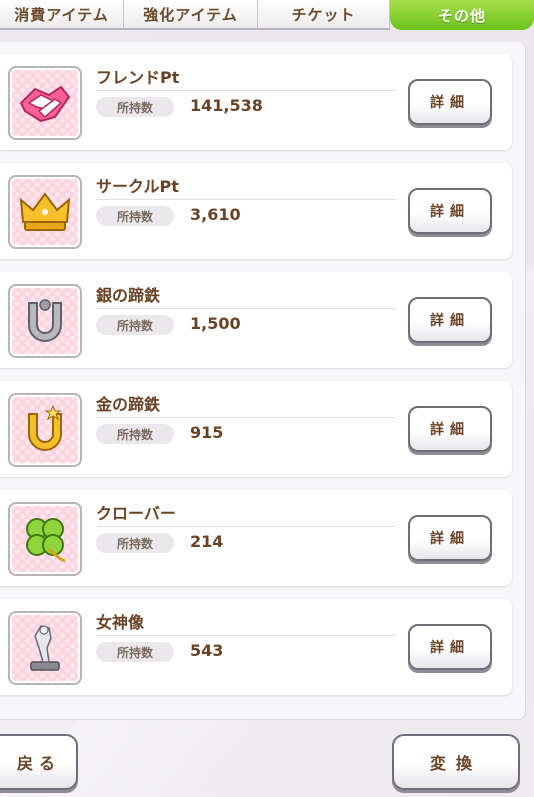  I want to click on item-name: 女神像, so click(120, 622).